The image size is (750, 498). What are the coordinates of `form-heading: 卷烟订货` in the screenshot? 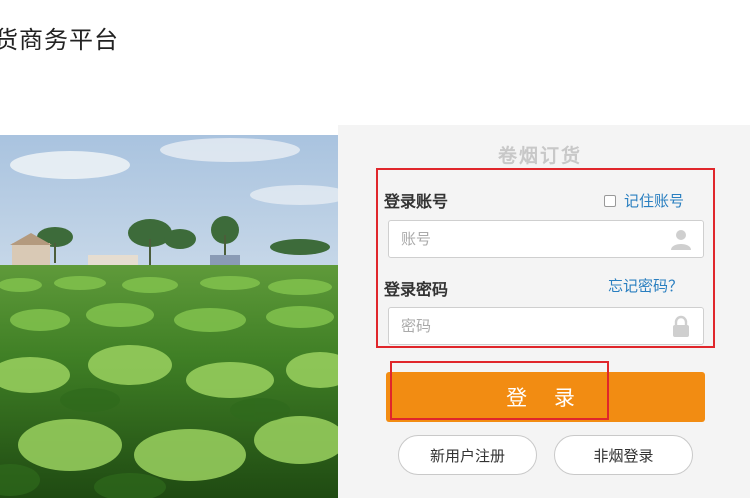 It's located at (540, 156).